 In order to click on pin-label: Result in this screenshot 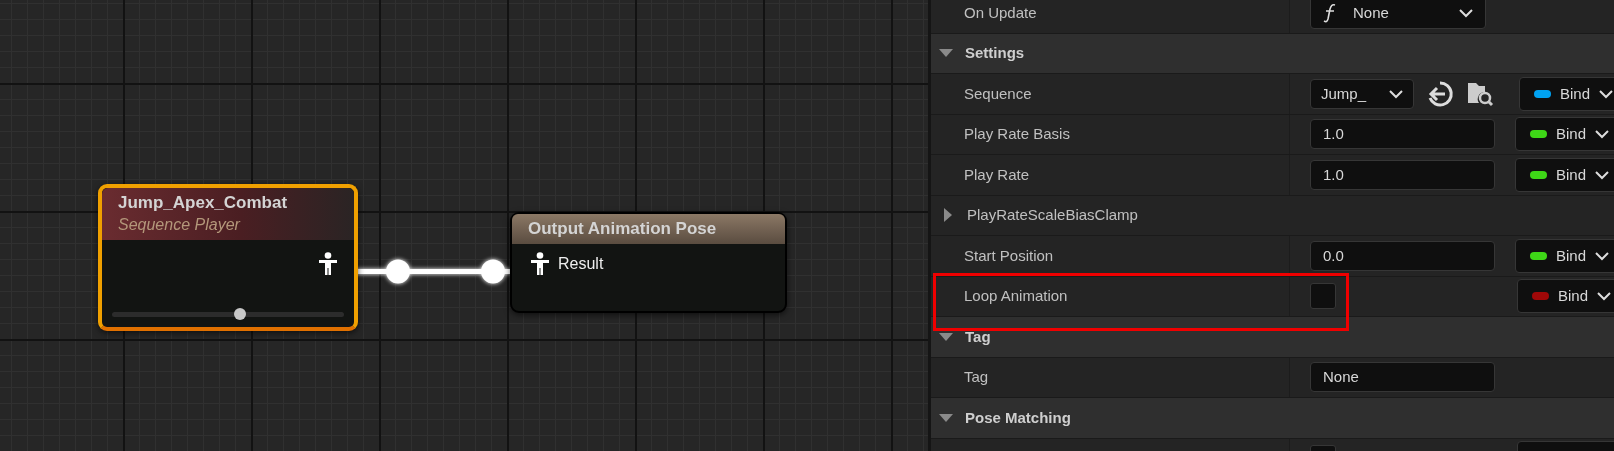, I will do `click(581, 264)`.